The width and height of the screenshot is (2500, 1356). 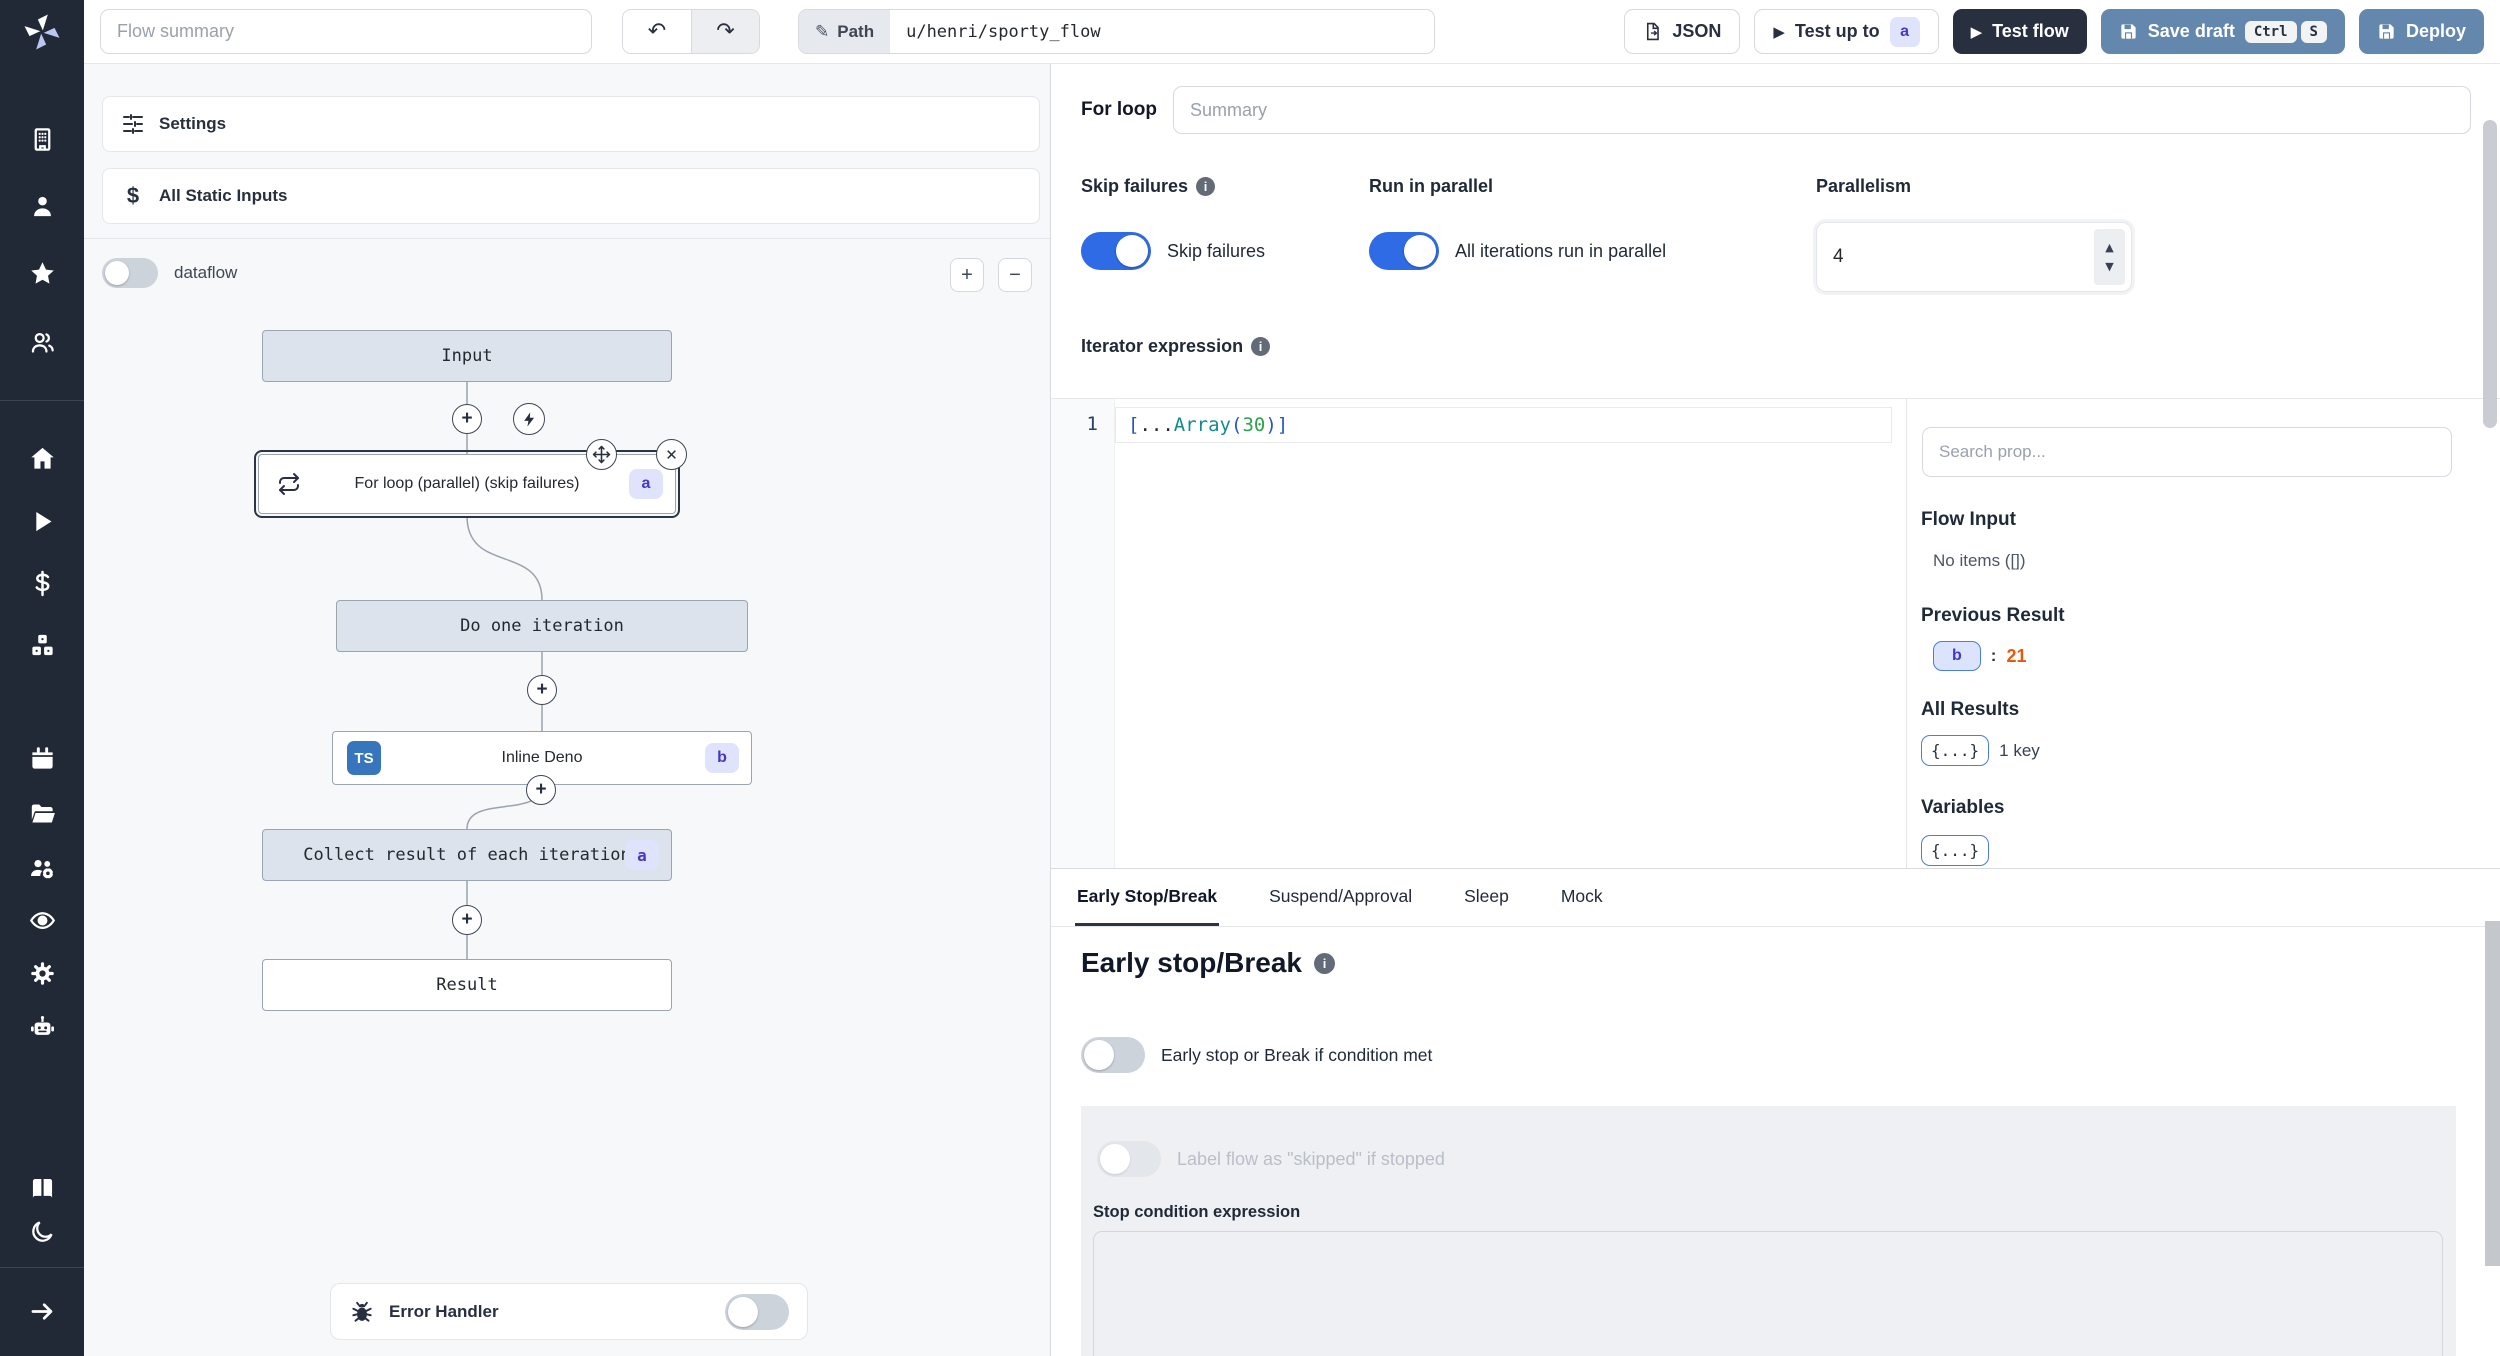 What do you see at coordinates (757, 1311) in the screenshot?
I see `error-handler-toggle` at bounding box center [757, 1311].